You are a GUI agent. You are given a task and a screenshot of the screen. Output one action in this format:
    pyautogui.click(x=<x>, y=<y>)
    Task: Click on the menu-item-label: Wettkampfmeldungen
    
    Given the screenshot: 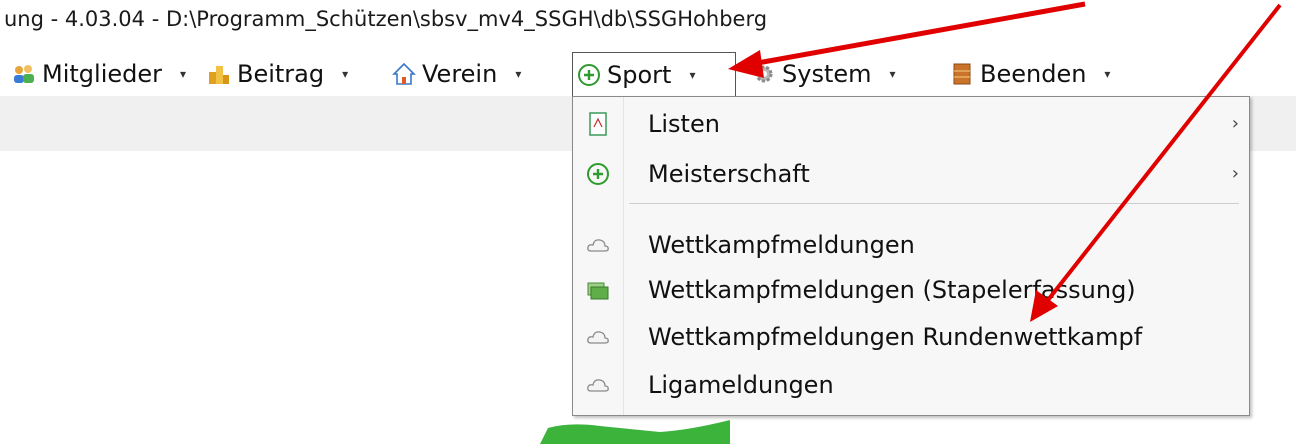 What is the action you would take?
    pyautogui.click(x=781, y=245)
    